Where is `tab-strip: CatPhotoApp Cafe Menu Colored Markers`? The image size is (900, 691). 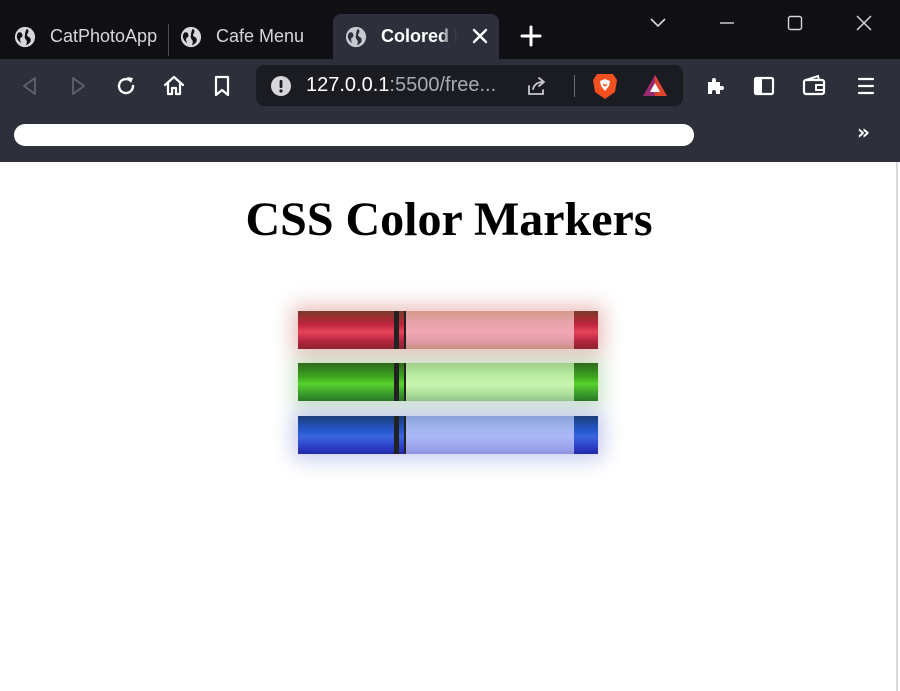 tab-strip: CatPhotoApp Cafe Menu Colored Markers is located at coordinates (450, 29).